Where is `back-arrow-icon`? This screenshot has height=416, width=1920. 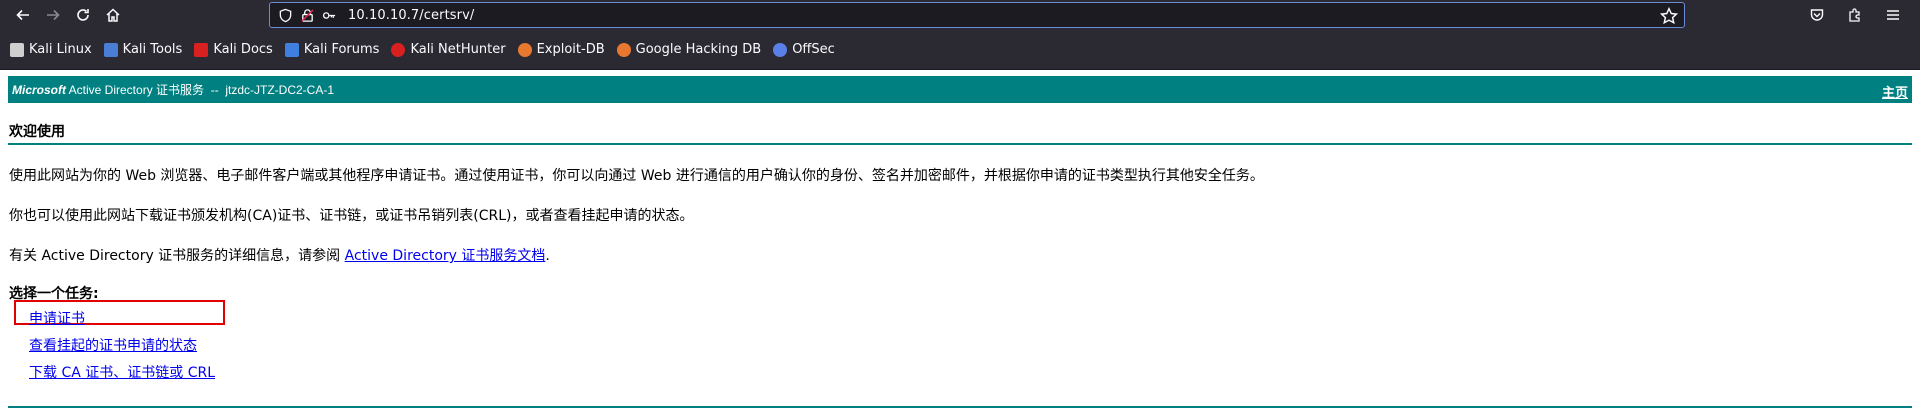 back-arrow-icon is located at coordinates (23, 15).